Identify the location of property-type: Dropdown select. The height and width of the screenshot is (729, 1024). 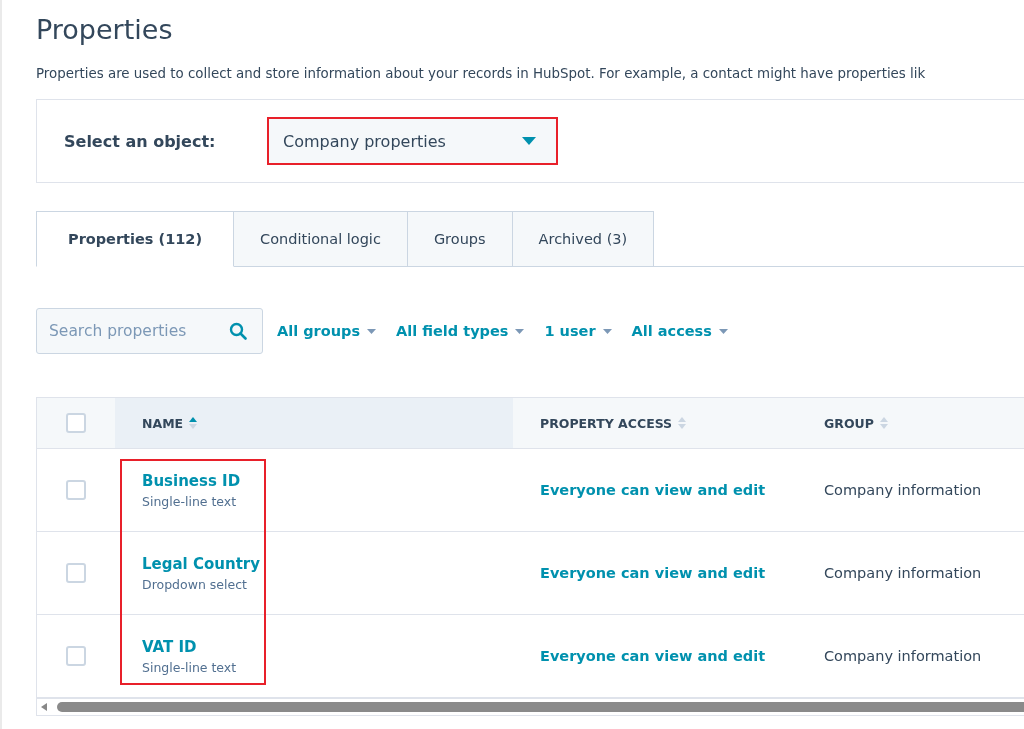
(194, 584).